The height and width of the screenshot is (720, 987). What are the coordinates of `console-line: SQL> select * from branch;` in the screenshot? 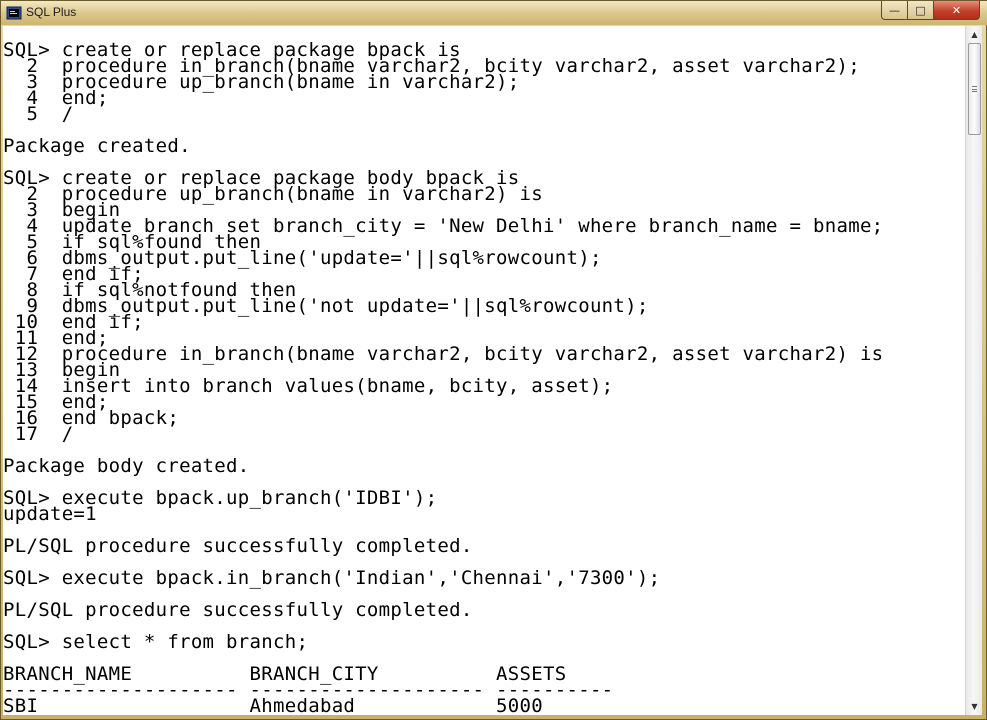 It's located at (156, 642).